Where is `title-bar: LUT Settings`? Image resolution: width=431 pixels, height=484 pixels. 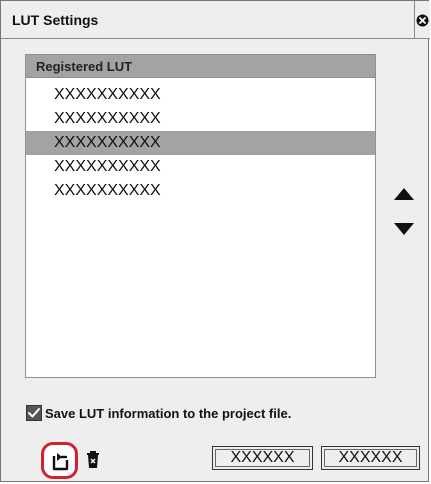 title-bar: LUT Settings is located at coordinates (215, 20).